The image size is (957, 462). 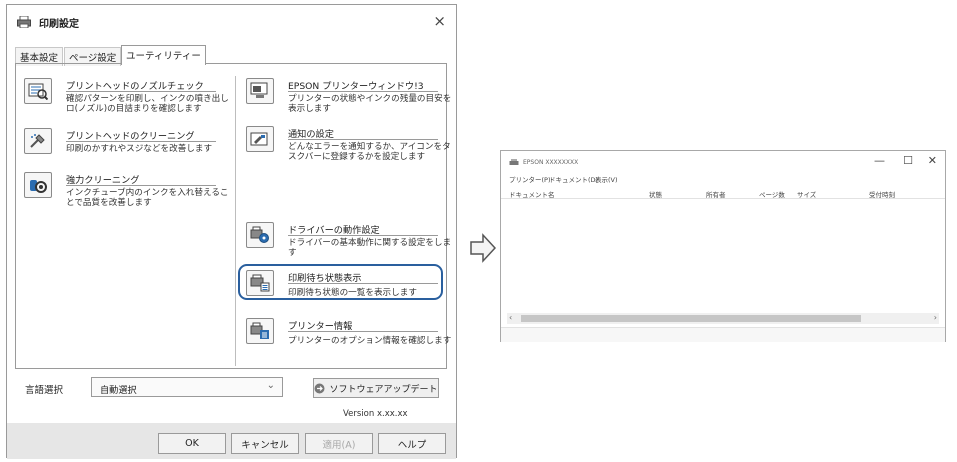 What do you see at coordinates (163, 55) in the screenshot?
I see `tab-utility: ユーティリティー` at bounding box center [163, 55].